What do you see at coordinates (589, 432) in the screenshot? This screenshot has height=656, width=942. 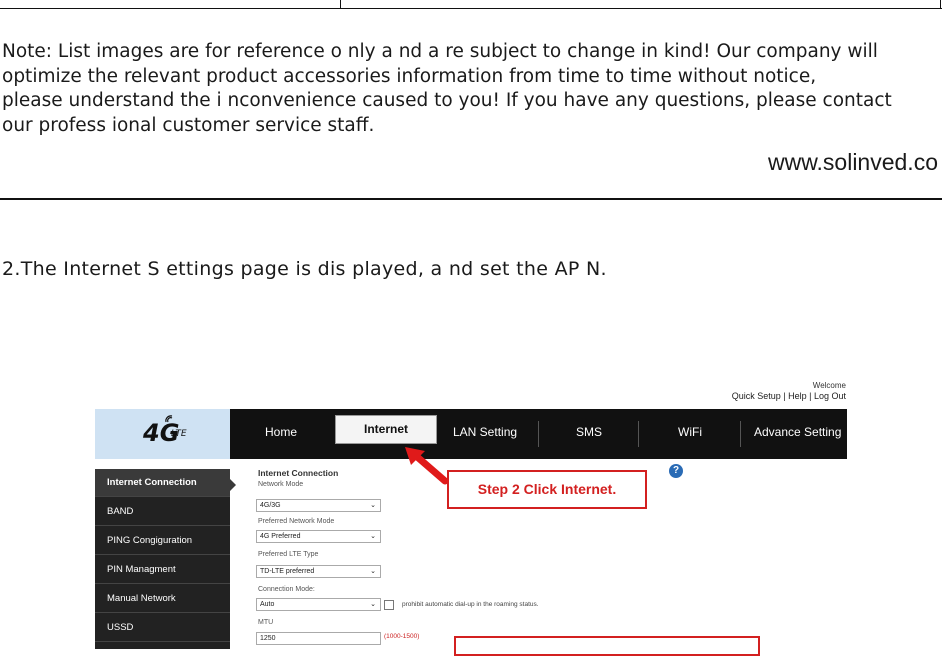 I see `nav-sms: SMS` at bounding box center [589, 432].